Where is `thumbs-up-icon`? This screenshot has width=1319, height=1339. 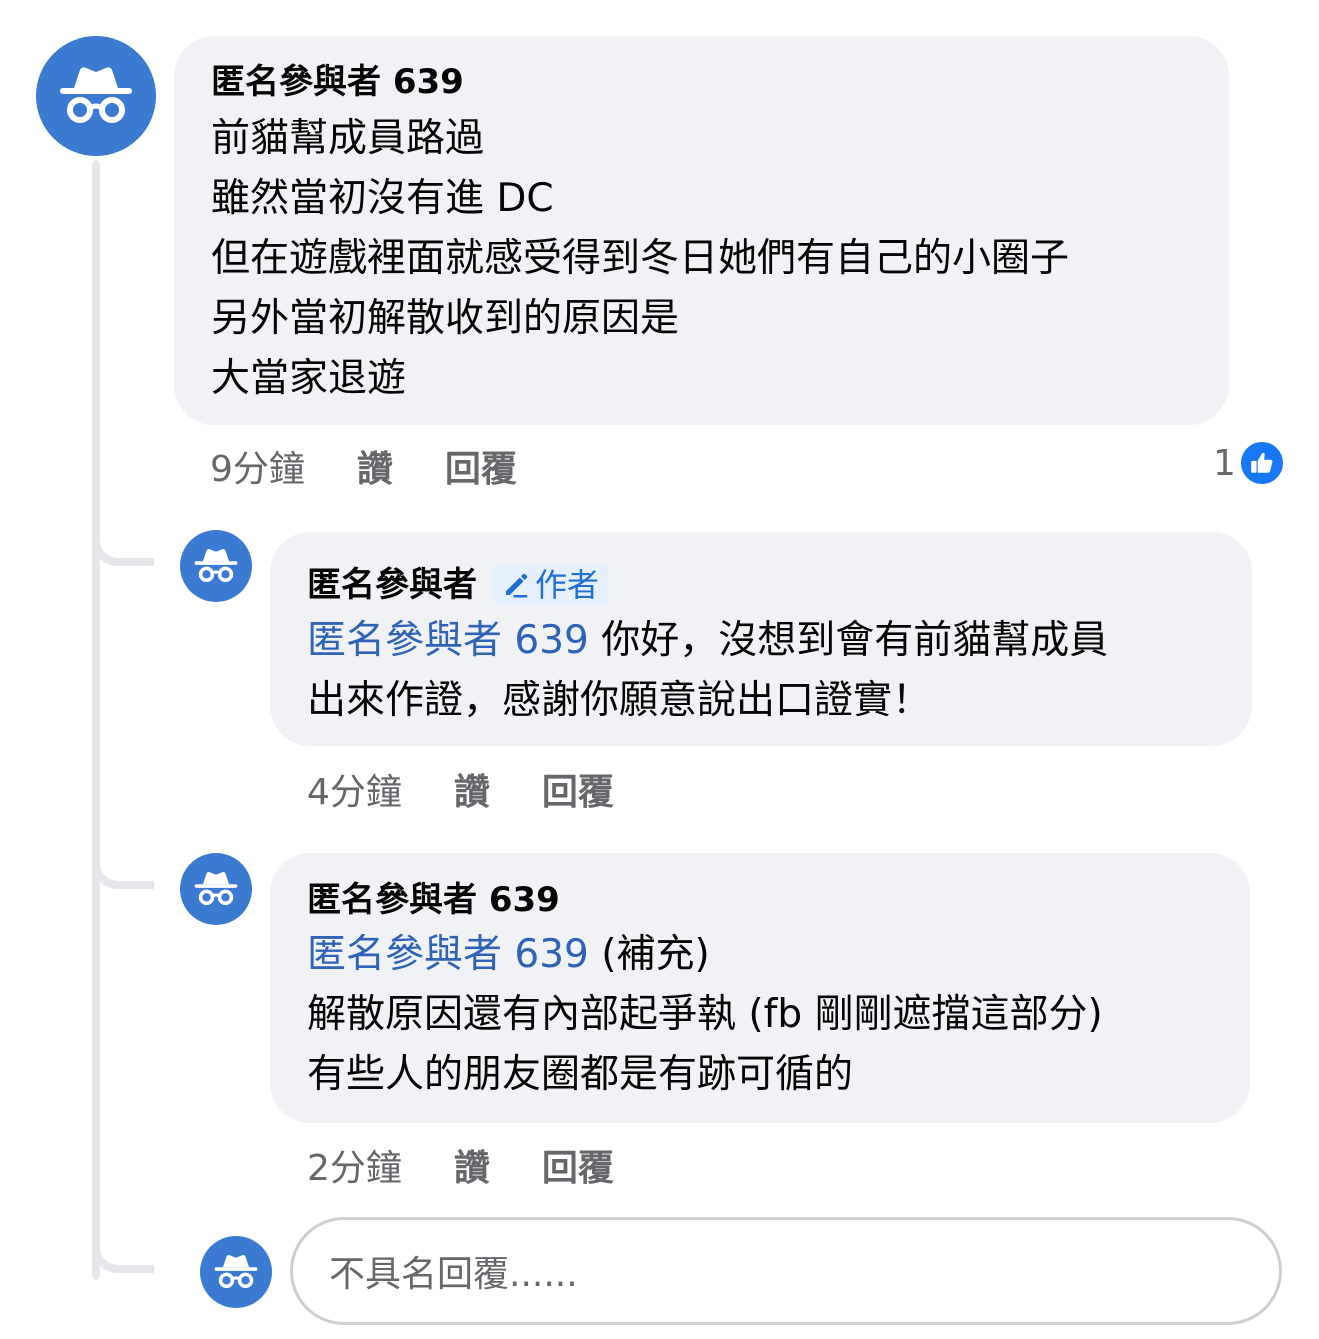
thumbs-up-icon is located at coordinates (1261, 463).